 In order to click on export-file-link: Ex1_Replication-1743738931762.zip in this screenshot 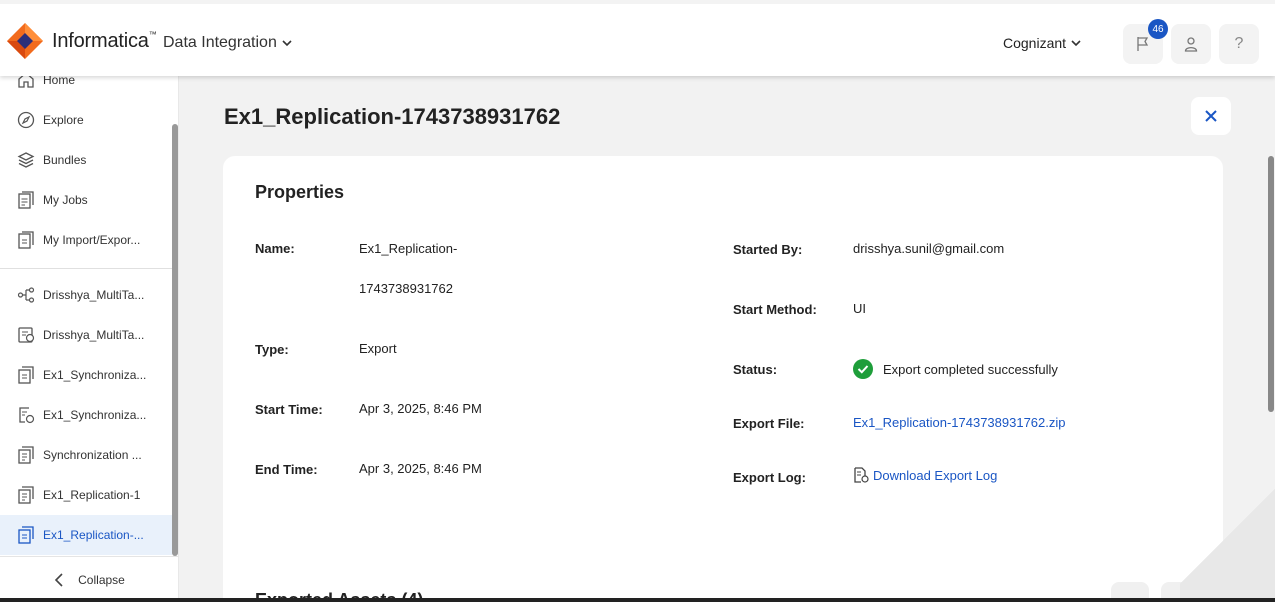, I will do `click(959, 422)`.